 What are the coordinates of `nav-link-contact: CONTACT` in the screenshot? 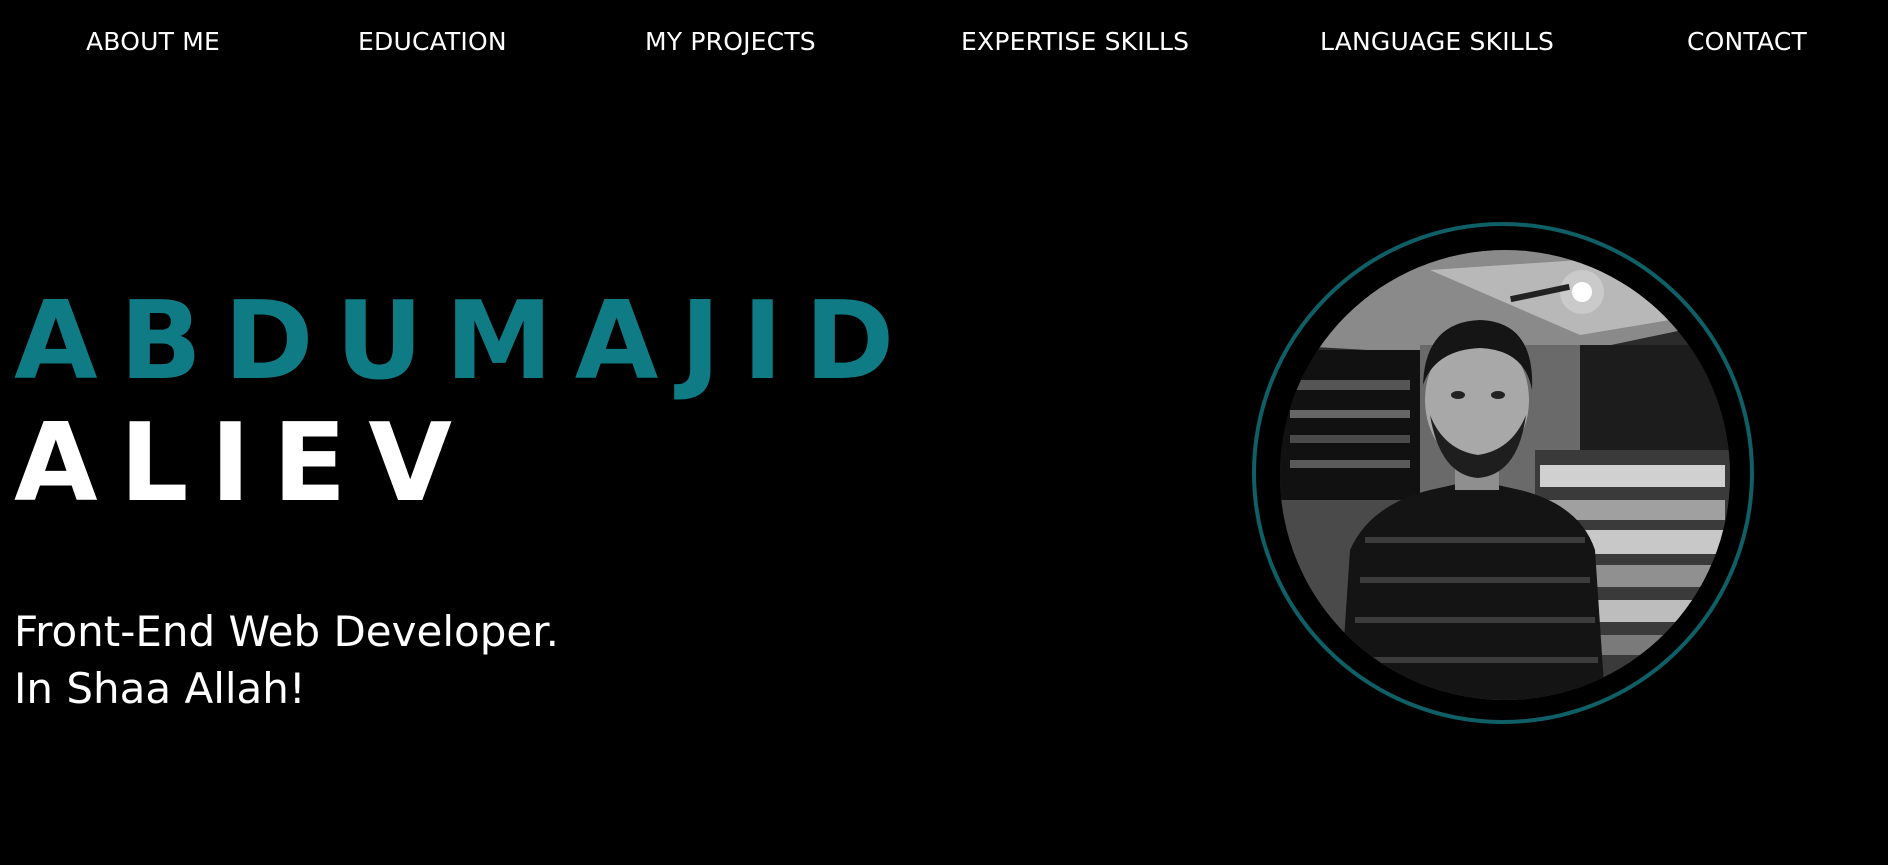 It's located at (1747, 42).